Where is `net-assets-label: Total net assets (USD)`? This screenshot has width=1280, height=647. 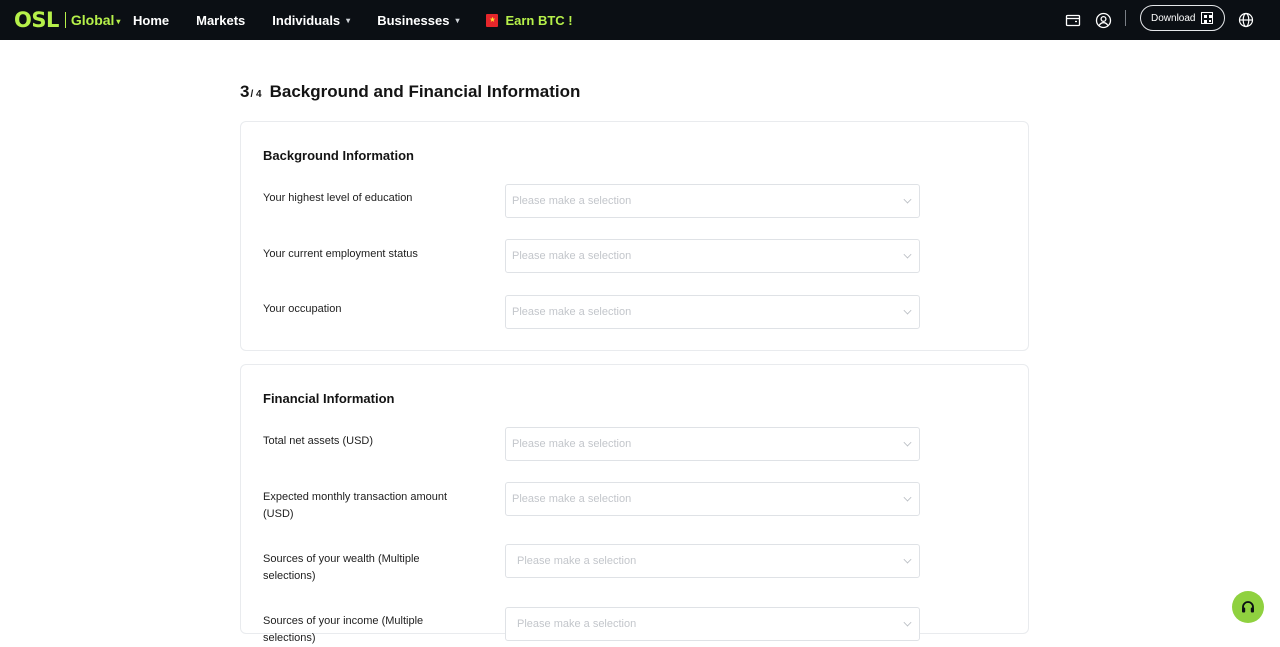 net-assets-label: Total net assets (USD) is located at coordinates (318, 441).